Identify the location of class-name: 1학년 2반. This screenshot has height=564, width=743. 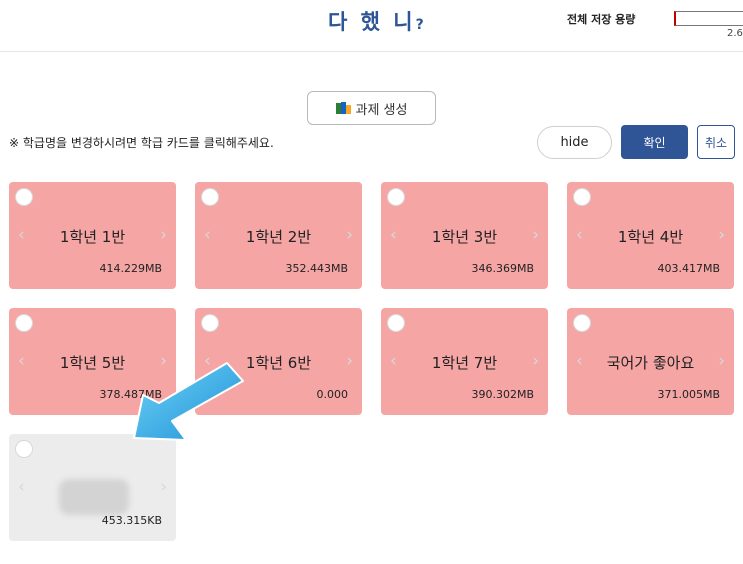
(278, 237).